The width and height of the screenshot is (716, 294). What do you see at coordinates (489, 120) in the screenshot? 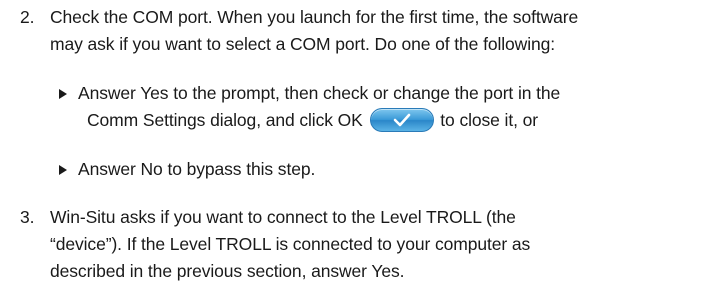
I see `bullet-text-after-button: to close it, or` at bounding box center [489, 120].